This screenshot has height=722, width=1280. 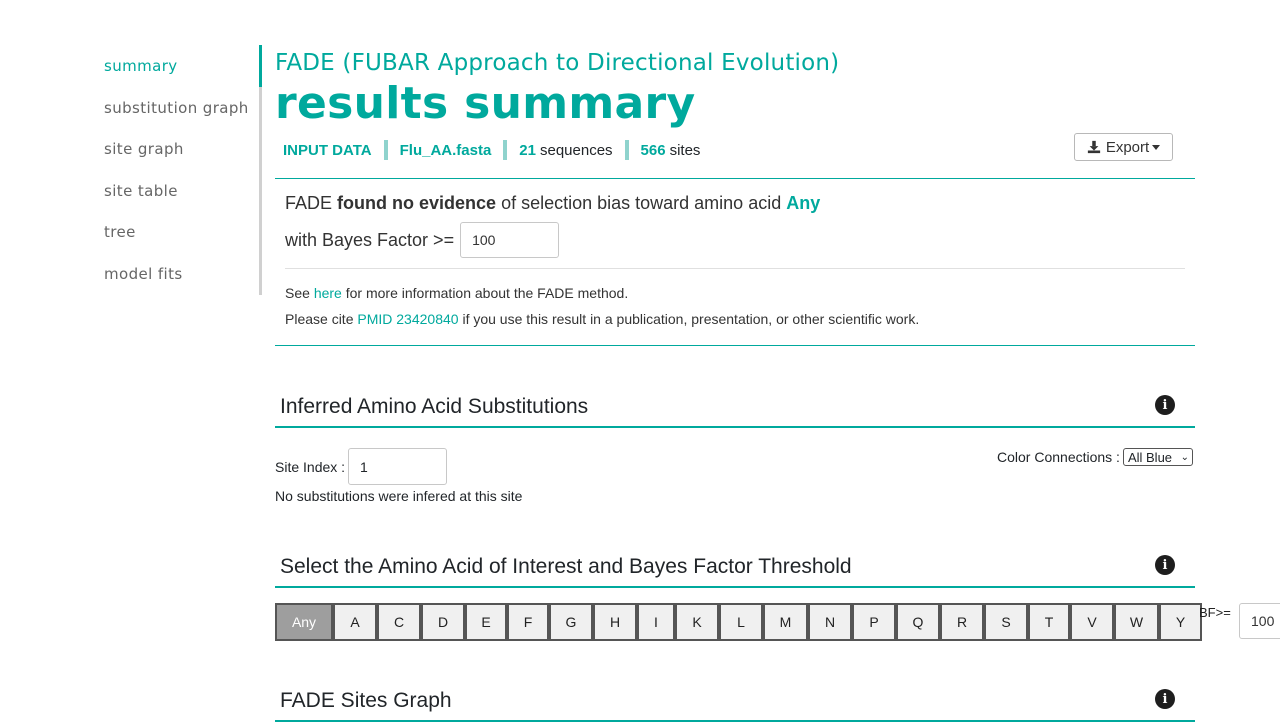 What do you see at coordinates (735, 268) in the screenshot?
I see `divider` at bounding box center [735, 268].